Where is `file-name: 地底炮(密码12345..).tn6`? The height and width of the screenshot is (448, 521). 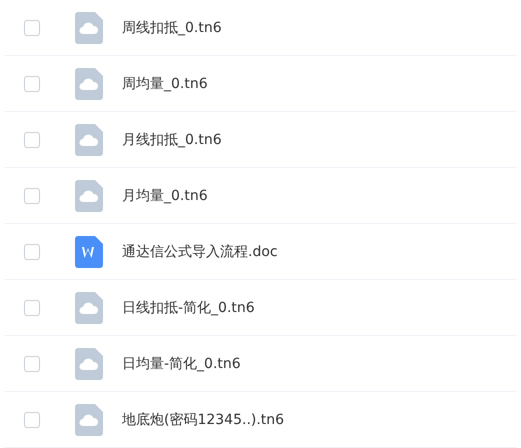 file-name: 地底炮(密码12345..).tn6 is located at coordinates (203, 419).